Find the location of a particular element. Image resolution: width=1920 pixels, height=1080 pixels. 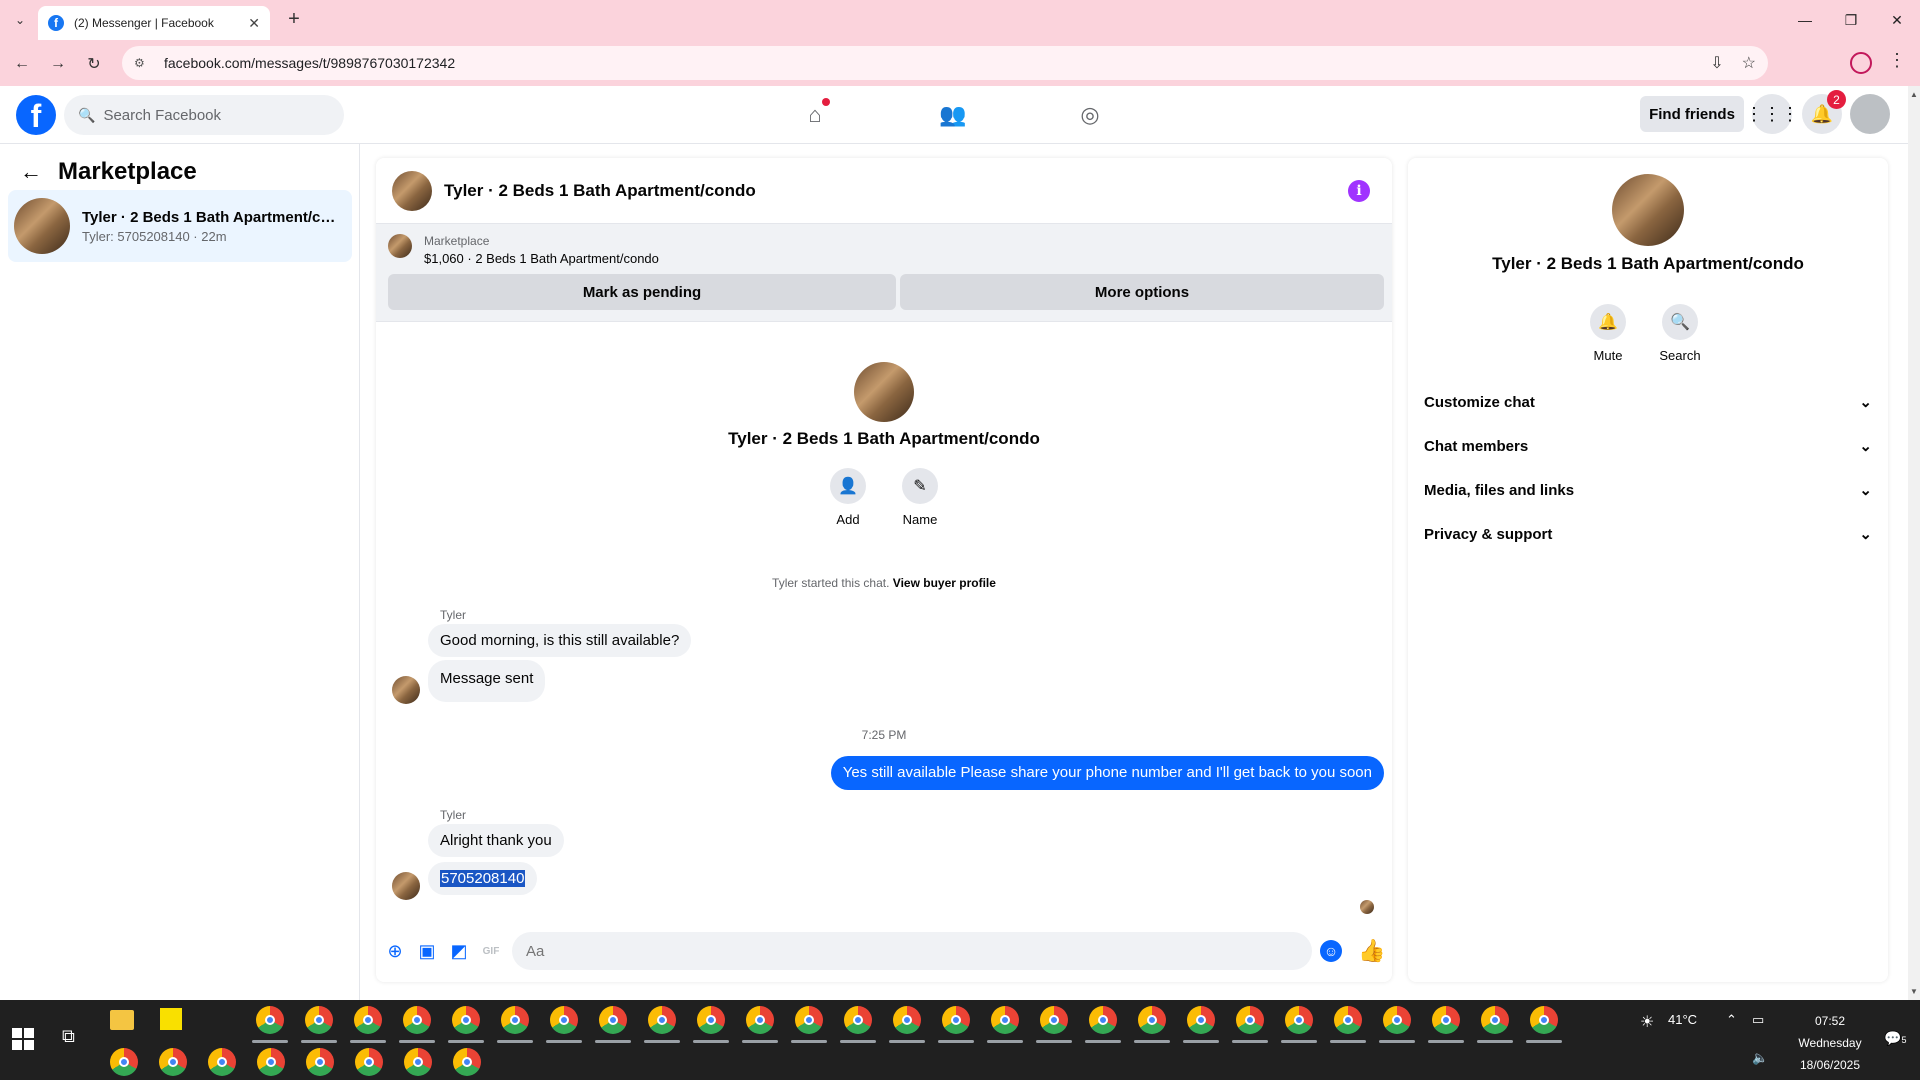

close-window-button: ✕ is located at coordinates (1897, 20).